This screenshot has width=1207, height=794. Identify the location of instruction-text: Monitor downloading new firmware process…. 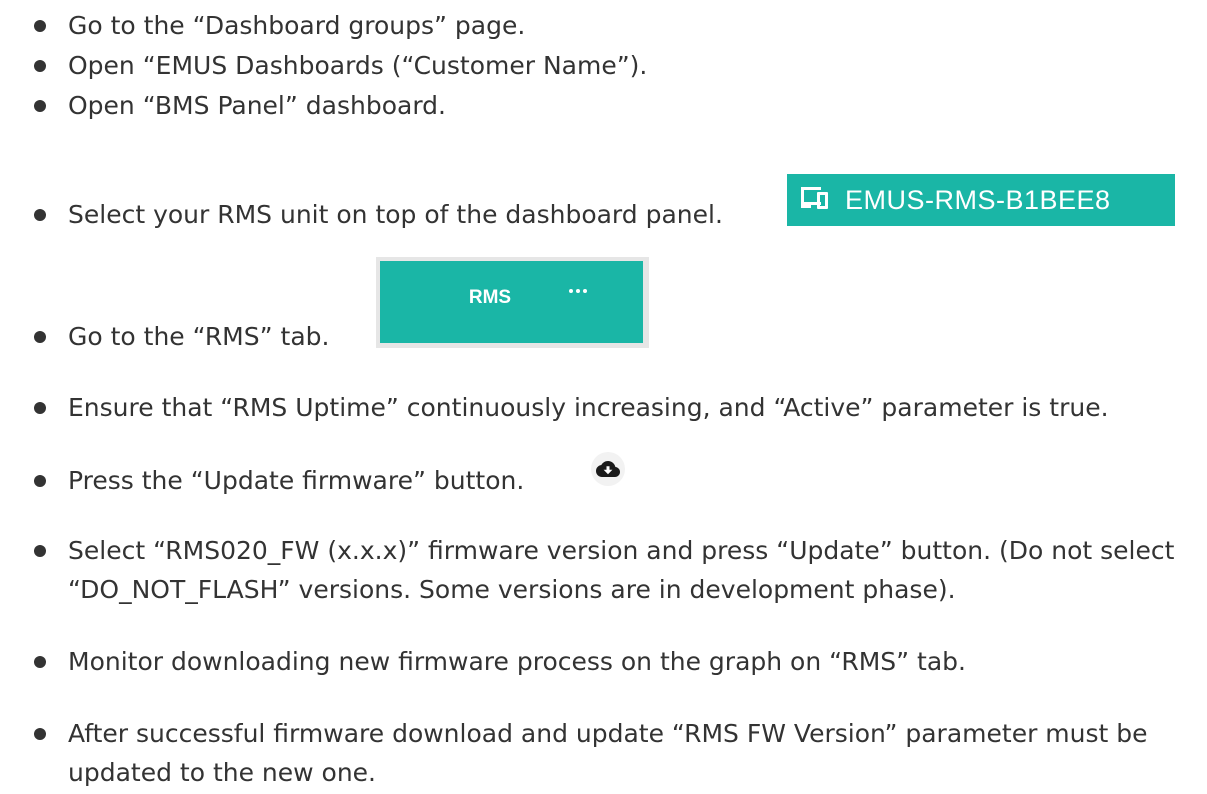
(517, 661).